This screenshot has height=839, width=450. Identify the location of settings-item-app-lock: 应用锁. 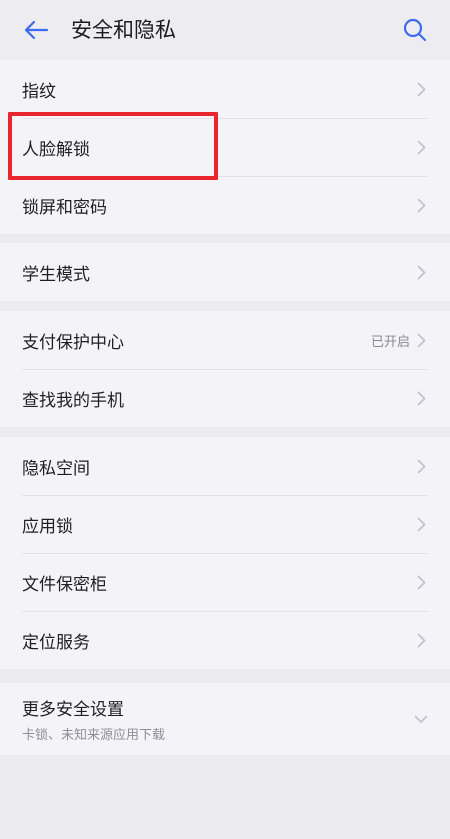
(225, 524).